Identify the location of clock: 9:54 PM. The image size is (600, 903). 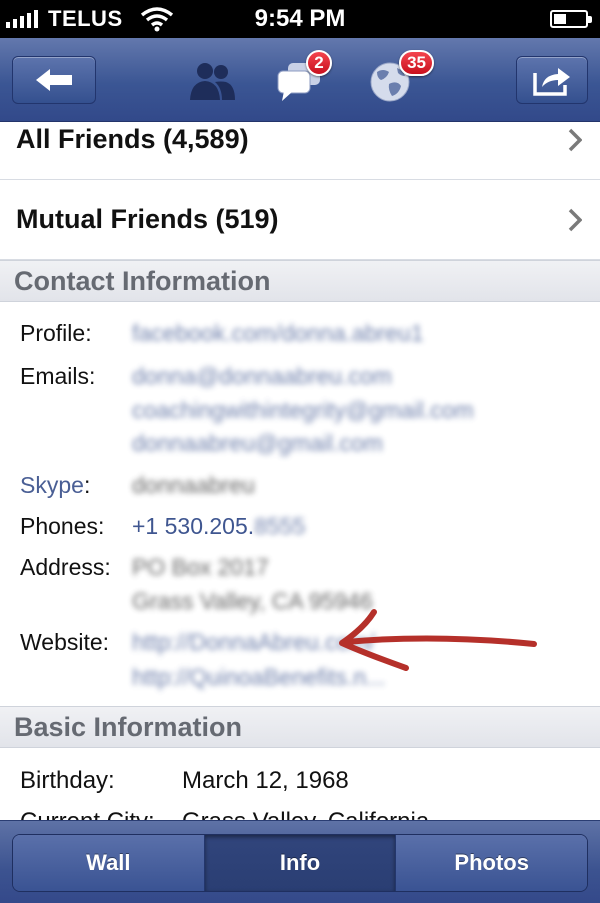
(300, 18).